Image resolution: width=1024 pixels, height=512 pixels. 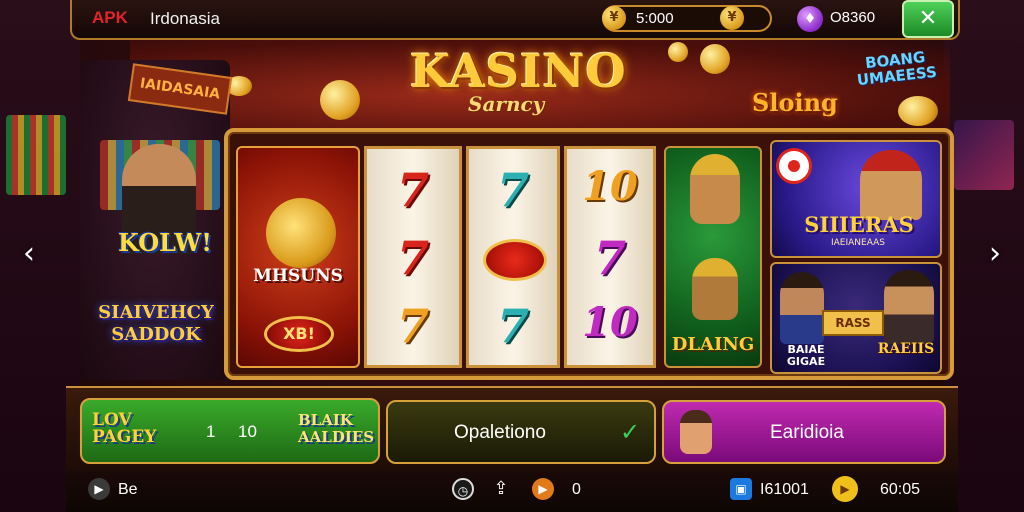 I want to click on footer-left-label: Be, so click(x=128, y=489).